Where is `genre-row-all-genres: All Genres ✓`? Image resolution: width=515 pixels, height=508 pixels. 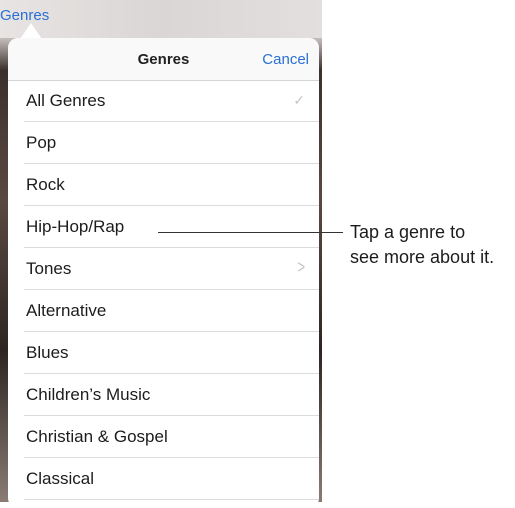 genre-row-all-genres: All Genres ✓ is located at coordinates (171, 101).